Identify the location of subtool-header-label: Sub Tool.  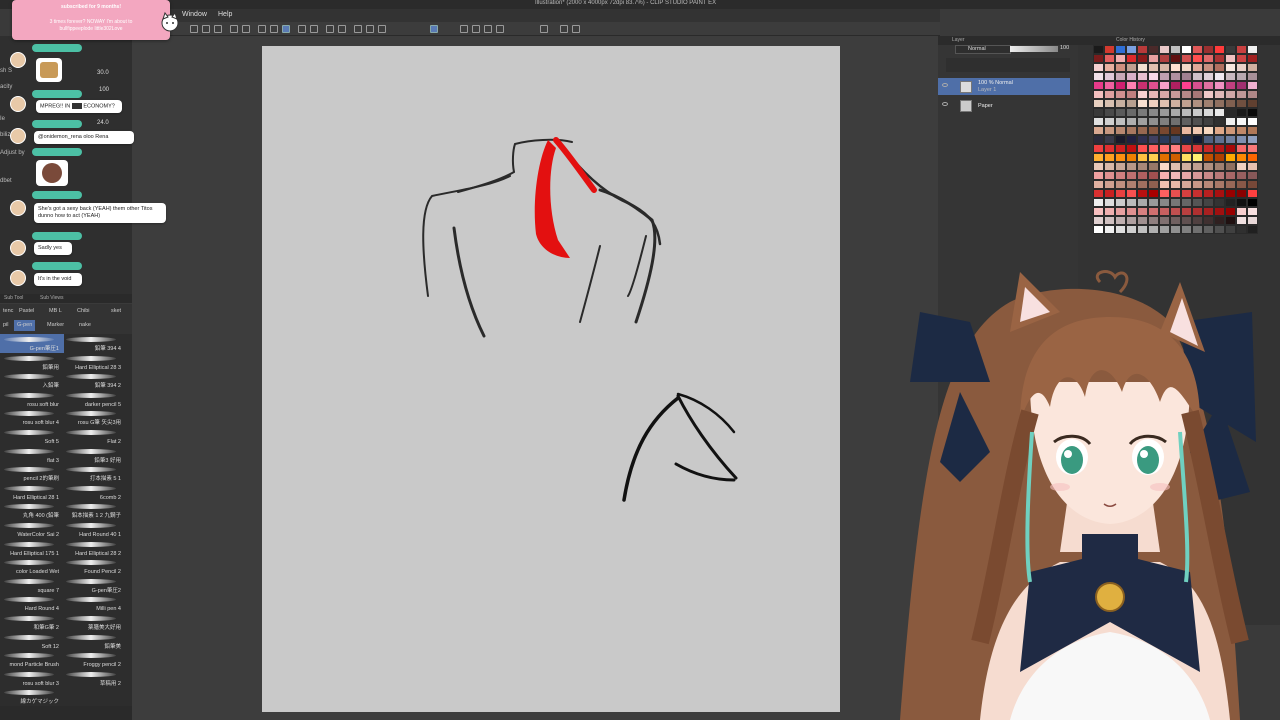
(13, 298).